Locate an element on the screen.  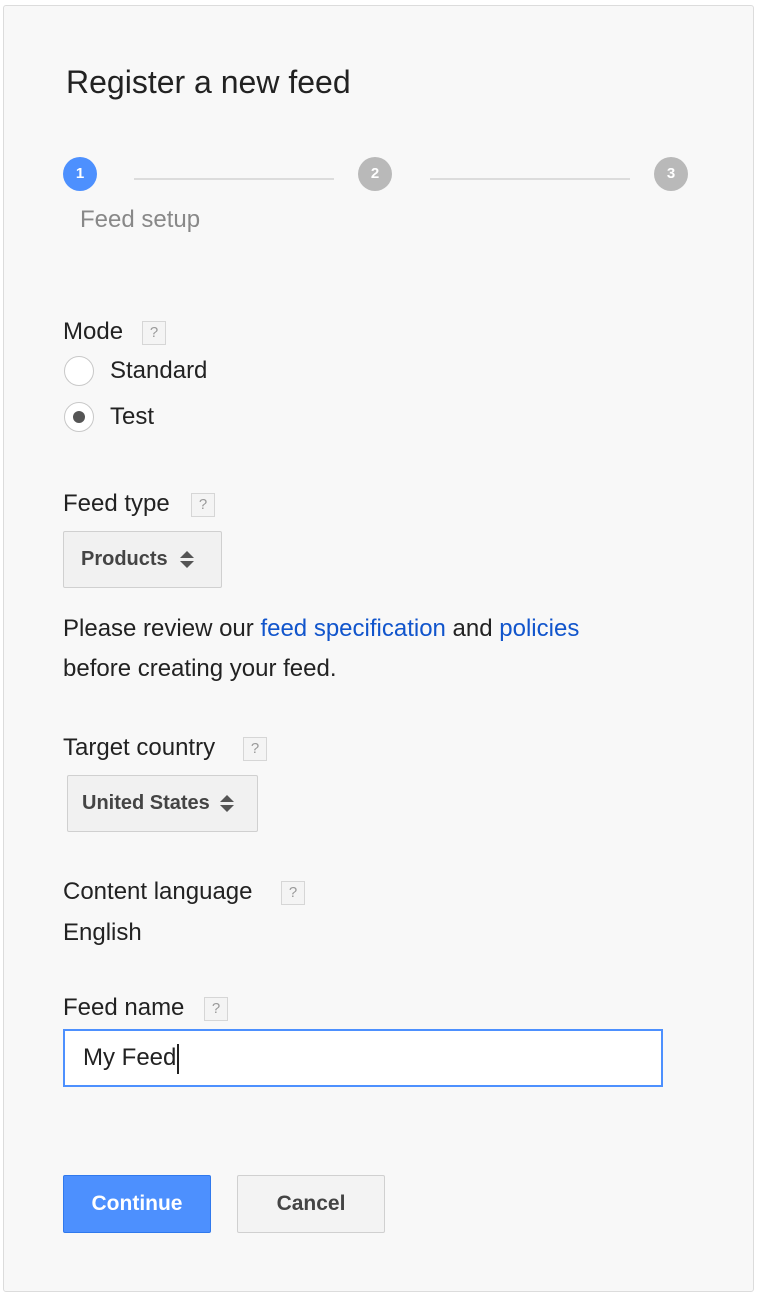
review-prefix: Please review our is located at coordinates (162, 628).